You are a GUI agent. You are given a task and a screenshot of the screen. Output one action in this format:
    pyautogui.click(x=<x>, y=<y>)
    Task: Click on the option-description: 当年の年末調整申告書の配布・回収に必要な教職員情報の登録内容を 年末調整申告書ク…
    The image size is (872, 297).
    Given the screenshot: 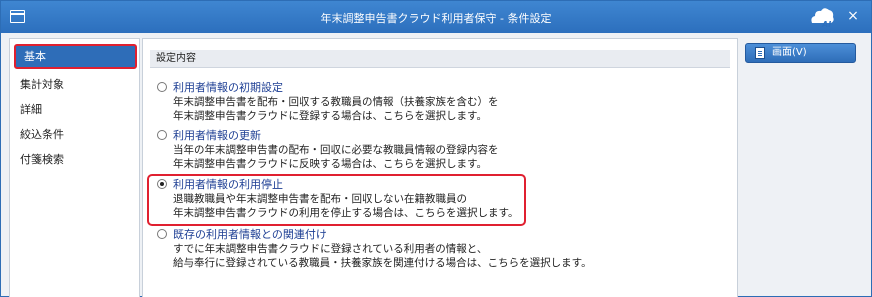 What is the action you would take?
    pyautogui.click(x=328, y=157)
    